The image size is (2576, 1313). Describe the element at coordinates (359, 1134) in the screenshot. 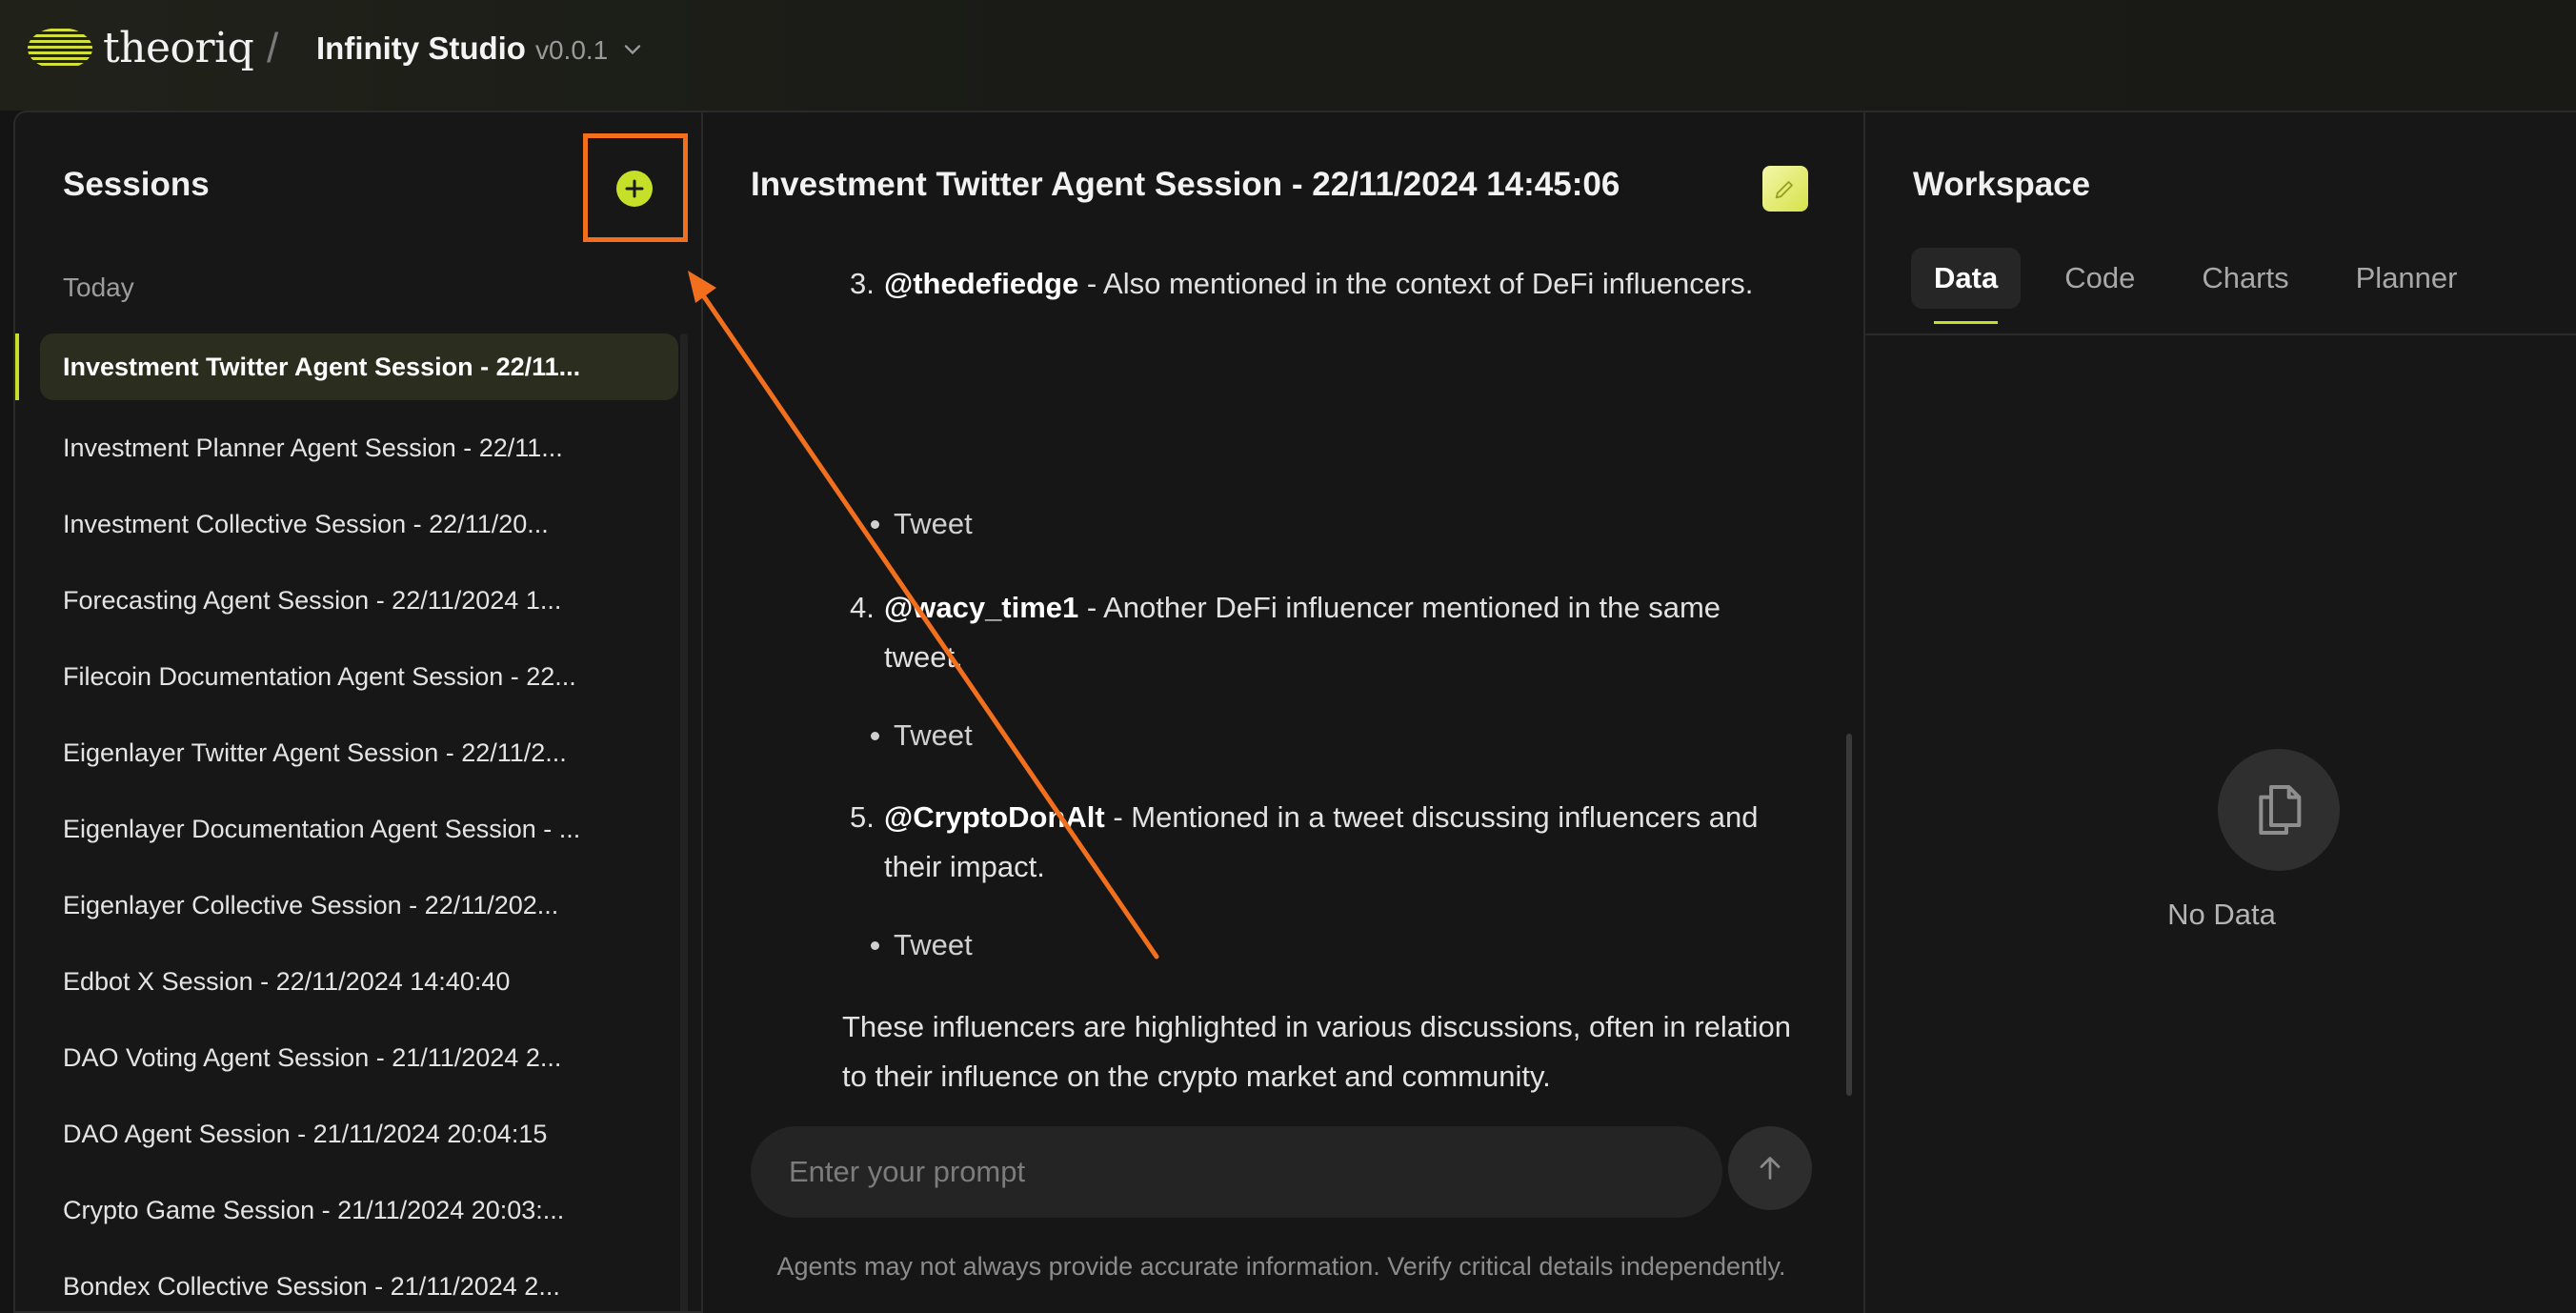

I see `session-item: DAO Agent Session - 21/11/2024 20:04:15` at that location.